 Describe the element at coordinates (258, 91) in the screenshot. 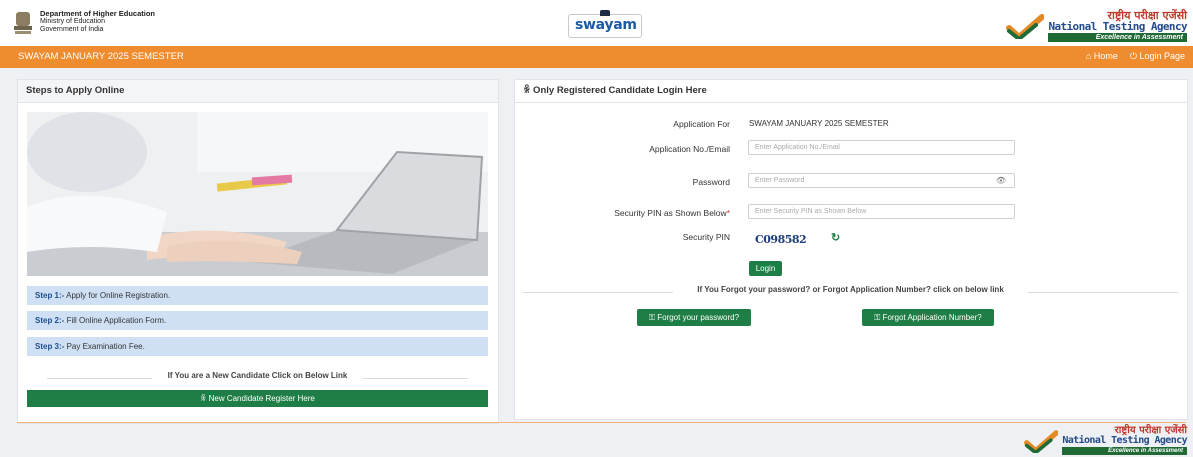

I see `steps-heading: Steps to Apply Online` at that location.